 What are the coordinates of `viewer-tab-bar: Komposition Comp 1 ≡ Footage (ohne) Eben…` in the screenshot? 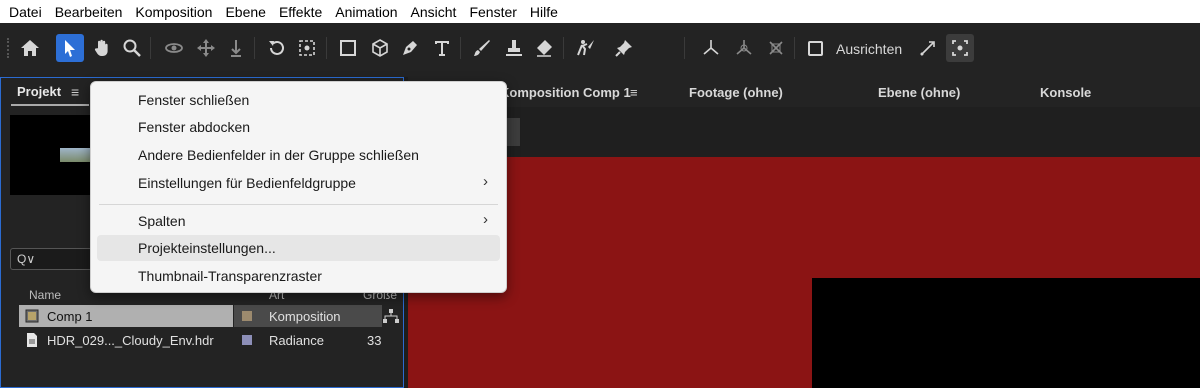 It's located at (804, 92).